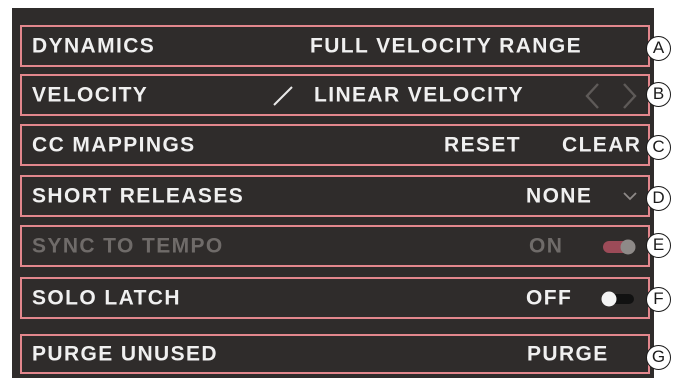 This screenshot has width=677, height=378. I want to click on cc-mappings-label: CC MAPPINGS, so click(114, 145).